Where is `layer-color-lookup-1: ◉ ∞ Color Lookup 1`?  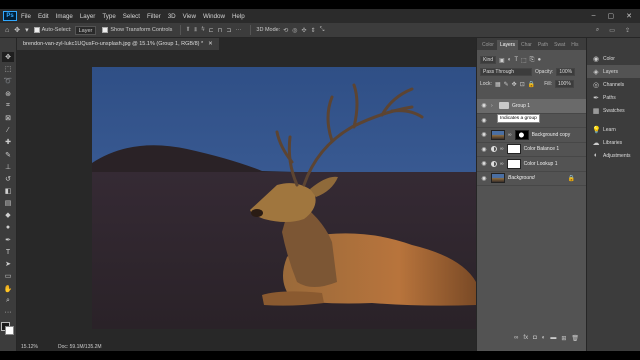
layer-color-lookup-1: ◉ ∞ Color Lookup 1 is located at coordinates (532, 164).